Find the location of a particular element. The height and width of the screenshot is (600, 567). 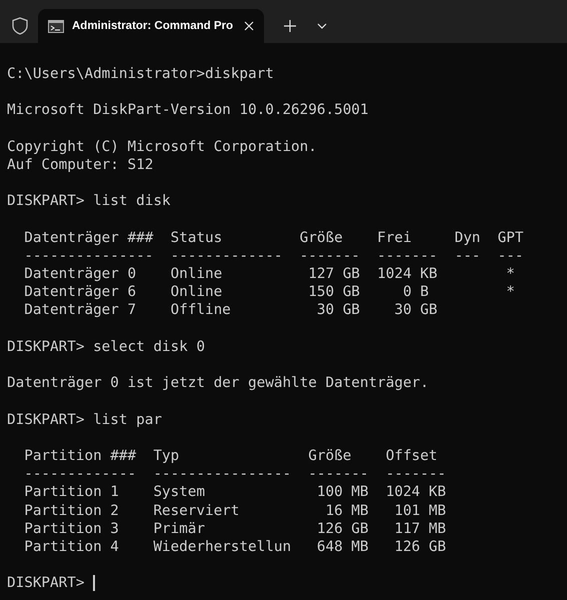

terminal-line: Partition 3 Primär 126 GB 117 MB is located at coordinates (234, 529).